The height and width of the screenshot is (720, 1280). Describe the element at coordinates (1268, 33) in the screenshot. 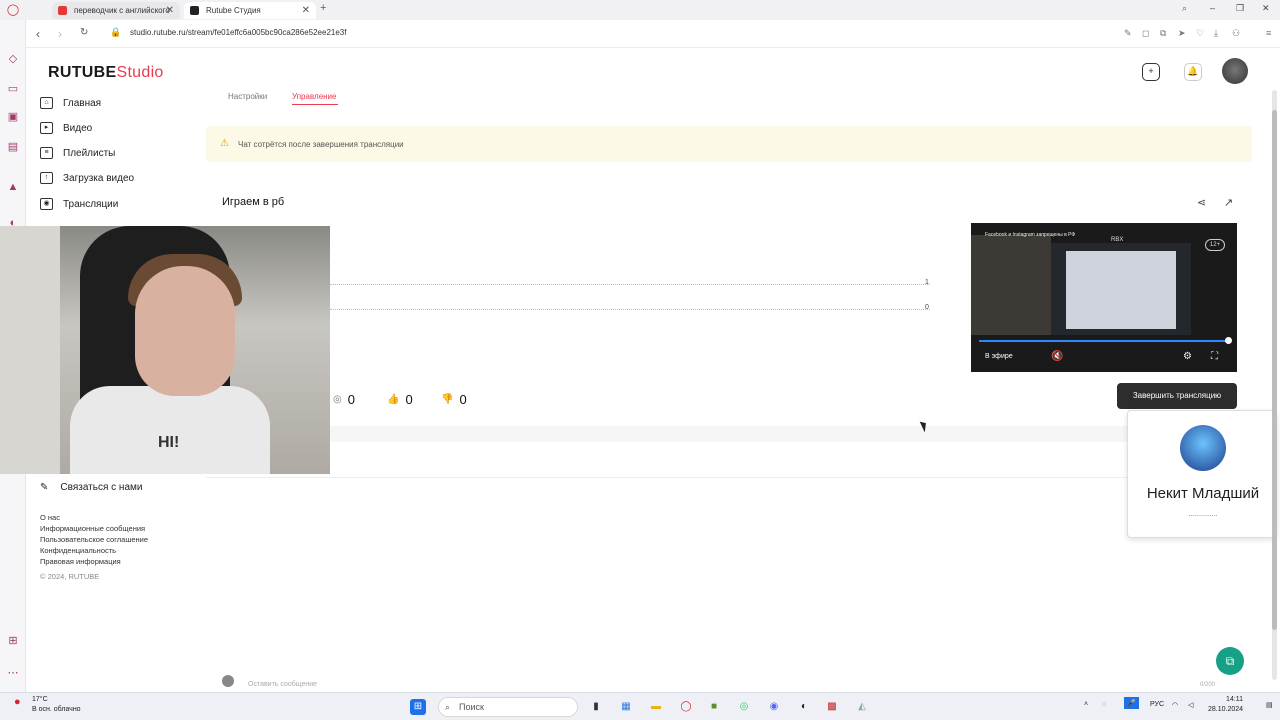

I see `menu-icon: ≡` at that location.